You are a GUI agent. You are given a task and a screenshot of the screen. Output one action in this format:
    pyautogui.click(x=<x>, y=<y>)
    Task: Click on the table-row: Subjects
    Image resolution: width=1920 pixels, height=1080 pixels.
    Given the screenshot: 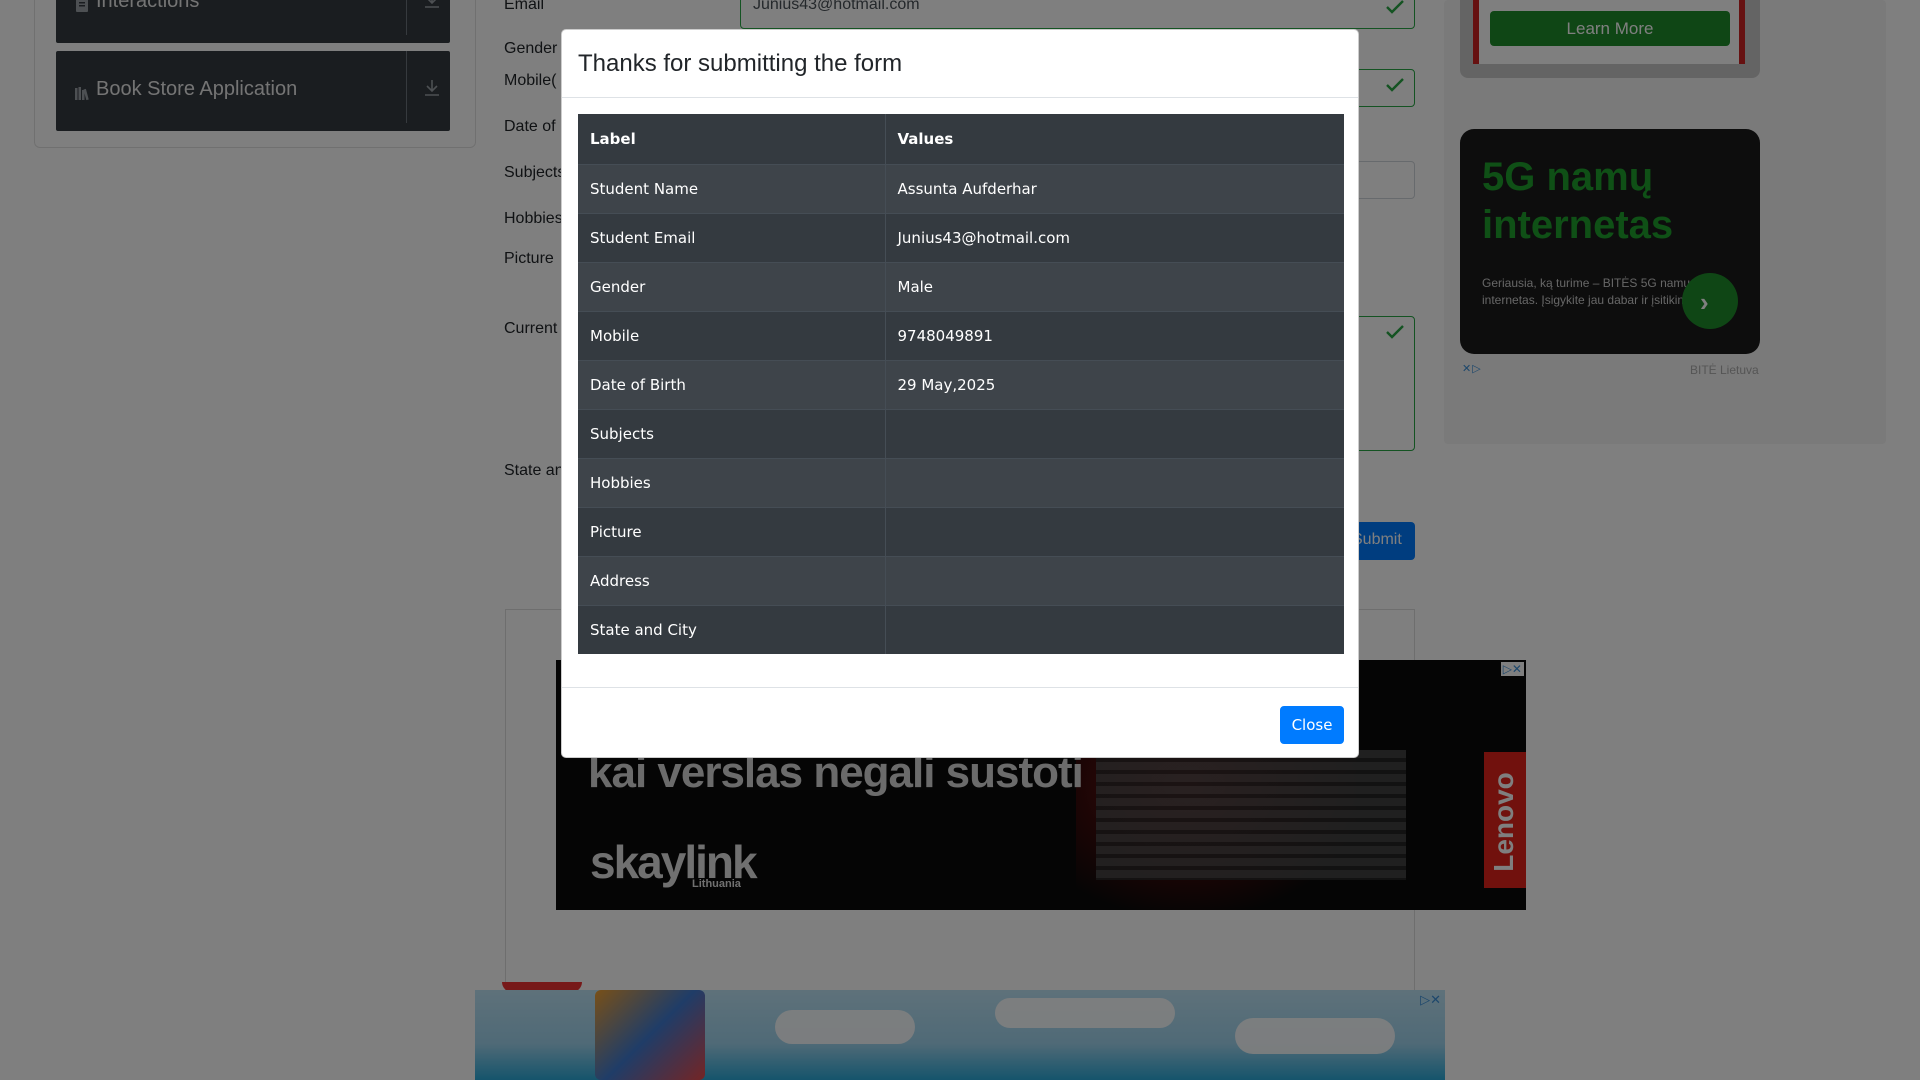 What is the action you would take?
    pyautogui.click(x=961, y=433)
    